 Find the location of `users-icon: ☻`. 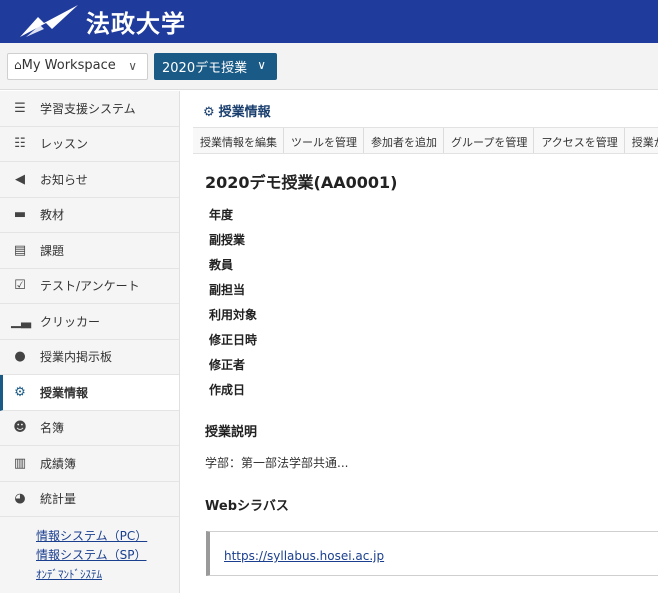

users-icon: ☻ is located at coordinates (20, 428).